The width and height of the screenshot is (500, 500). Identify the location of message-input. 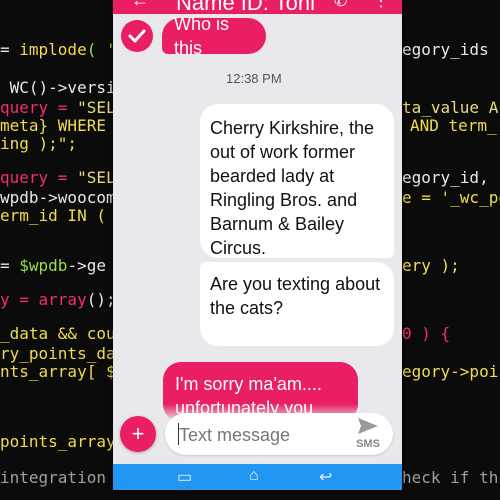
(259, 435).